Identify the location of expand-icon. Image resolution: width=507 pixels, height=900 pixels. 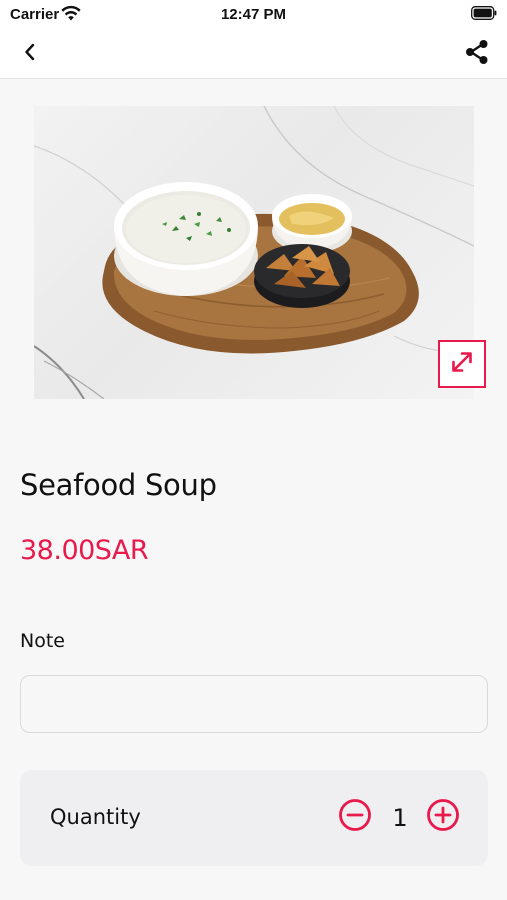
(462, 364).